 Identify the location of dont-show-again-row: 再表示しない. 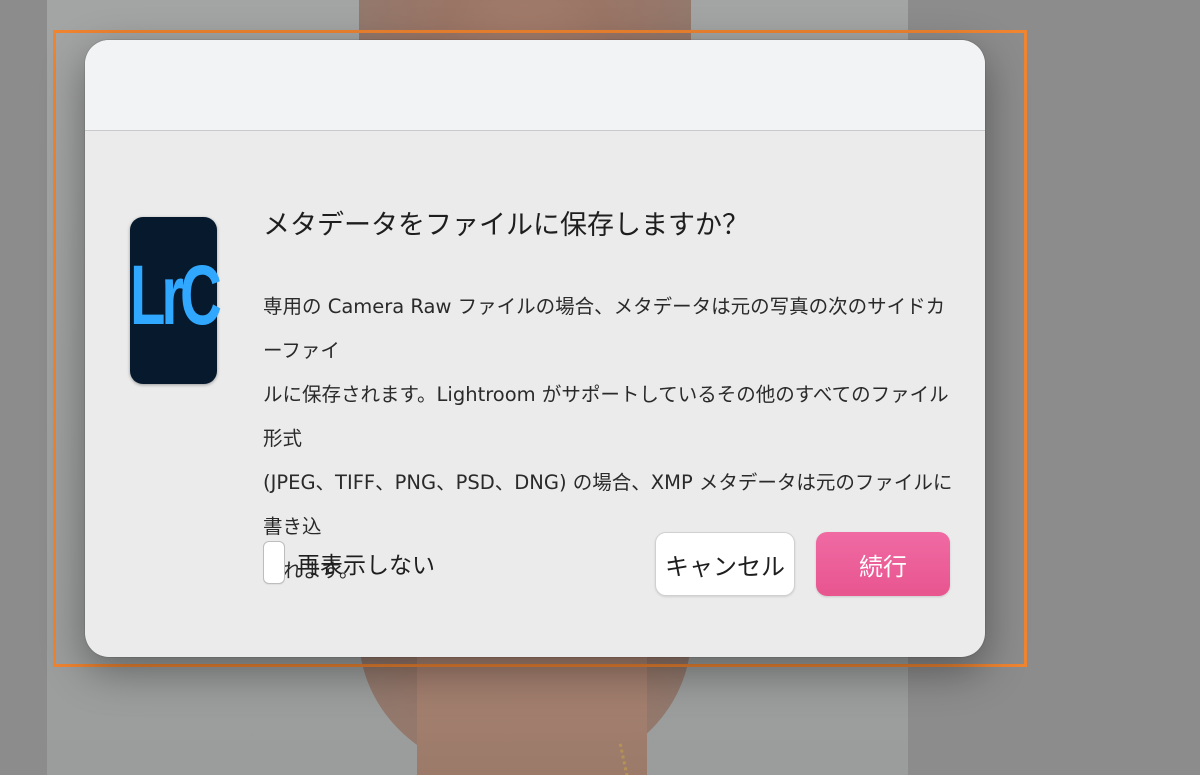
(349, 562).